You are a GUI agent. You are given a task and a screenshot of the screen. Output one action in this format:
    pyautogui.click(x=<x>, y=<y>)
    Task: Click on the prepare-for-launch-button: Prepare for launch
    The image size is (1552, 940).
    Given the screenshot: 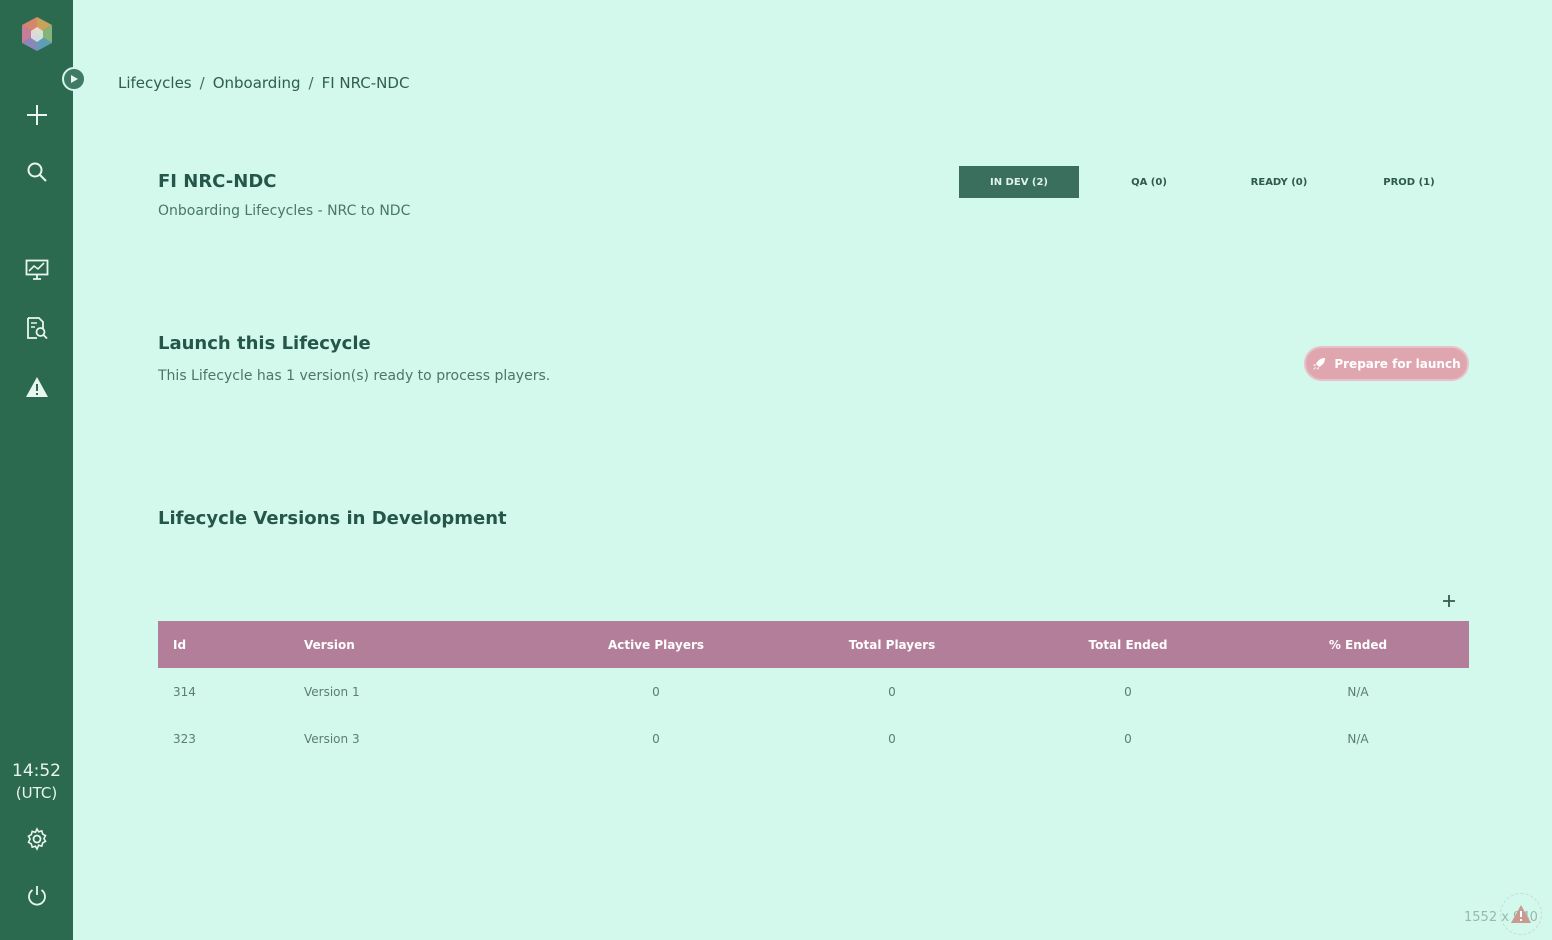 What is the action you would take?
    pyautogui.click(x=1386, y=363)
    